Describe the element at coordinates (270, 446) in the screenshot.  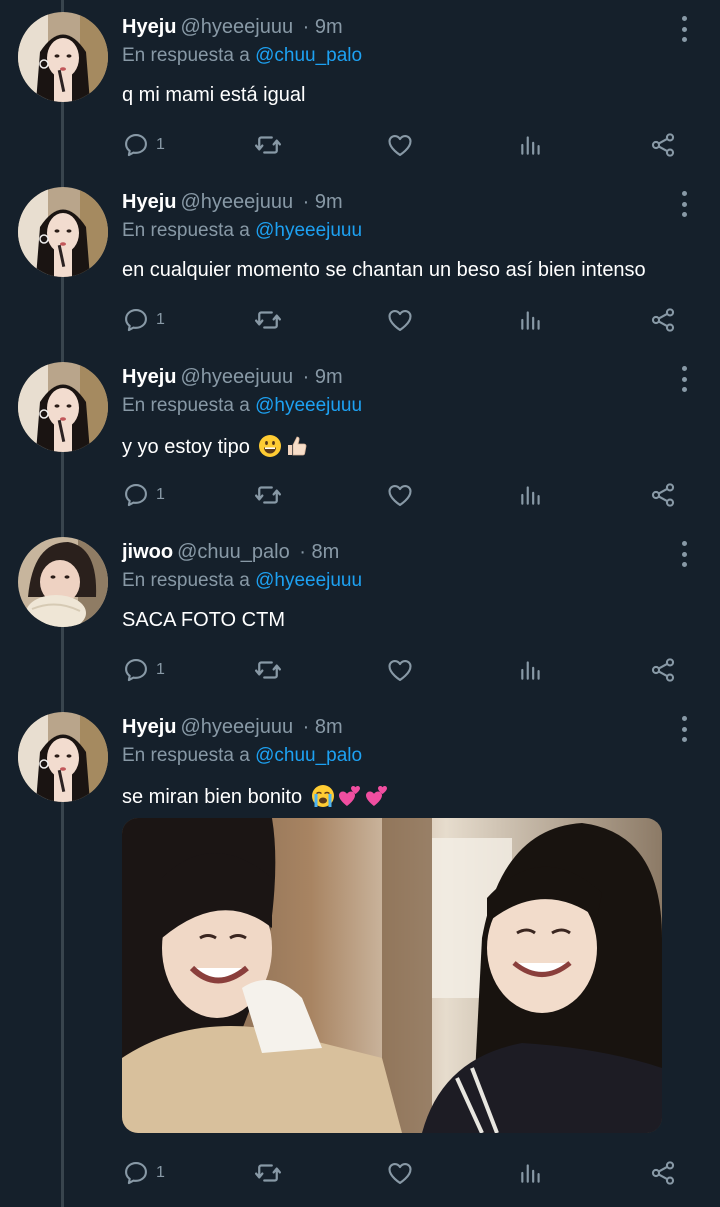
I see `grinning-face-emoji` at that location.